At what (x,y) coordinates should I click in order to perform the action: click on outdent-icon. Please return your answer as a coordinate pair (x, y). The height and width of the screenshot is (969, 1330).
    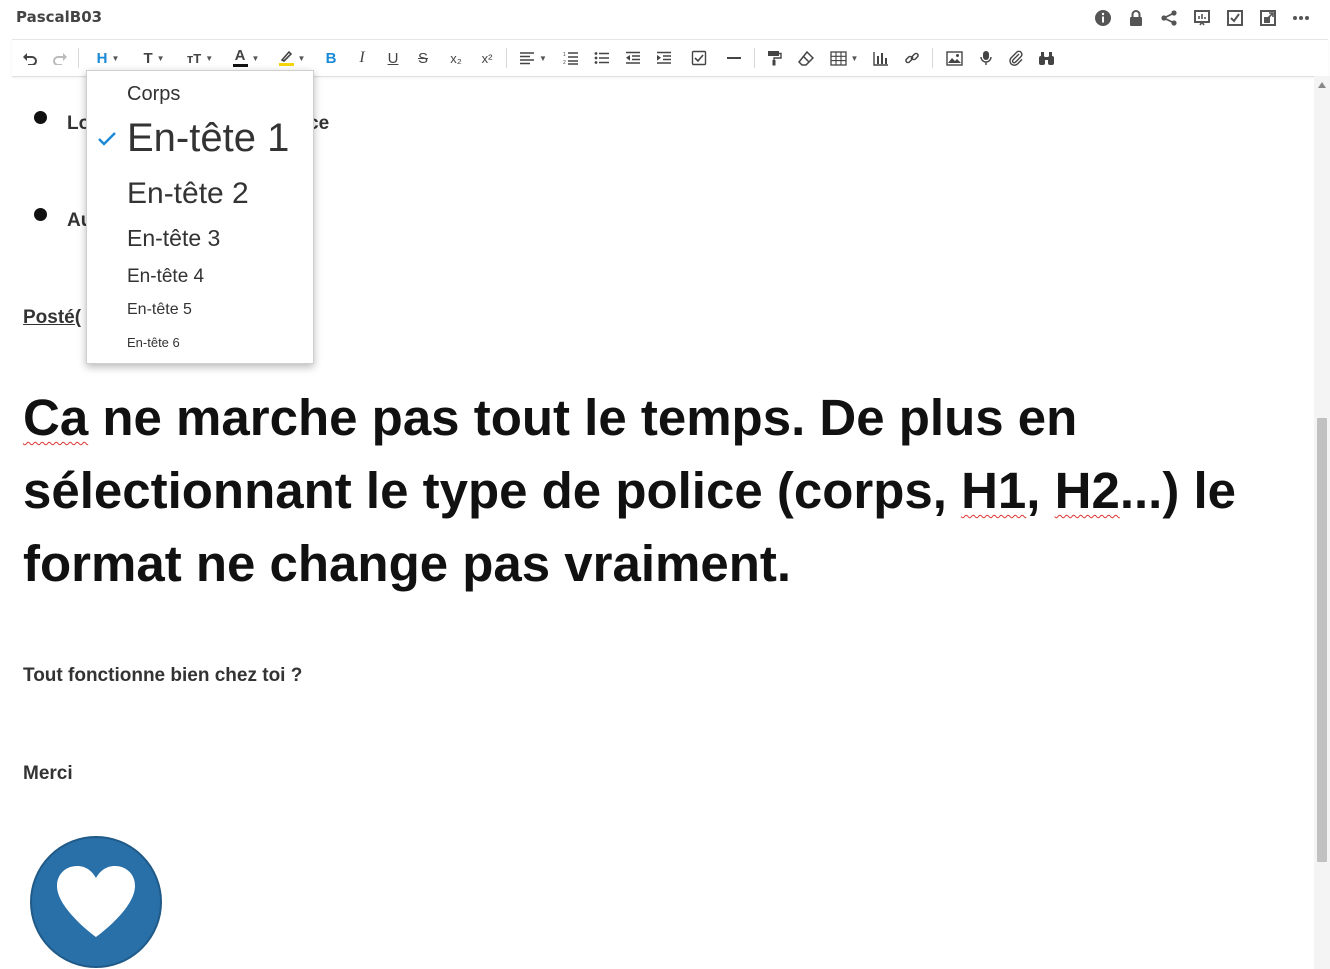
    Looking at the image, I should click on (633, 58).